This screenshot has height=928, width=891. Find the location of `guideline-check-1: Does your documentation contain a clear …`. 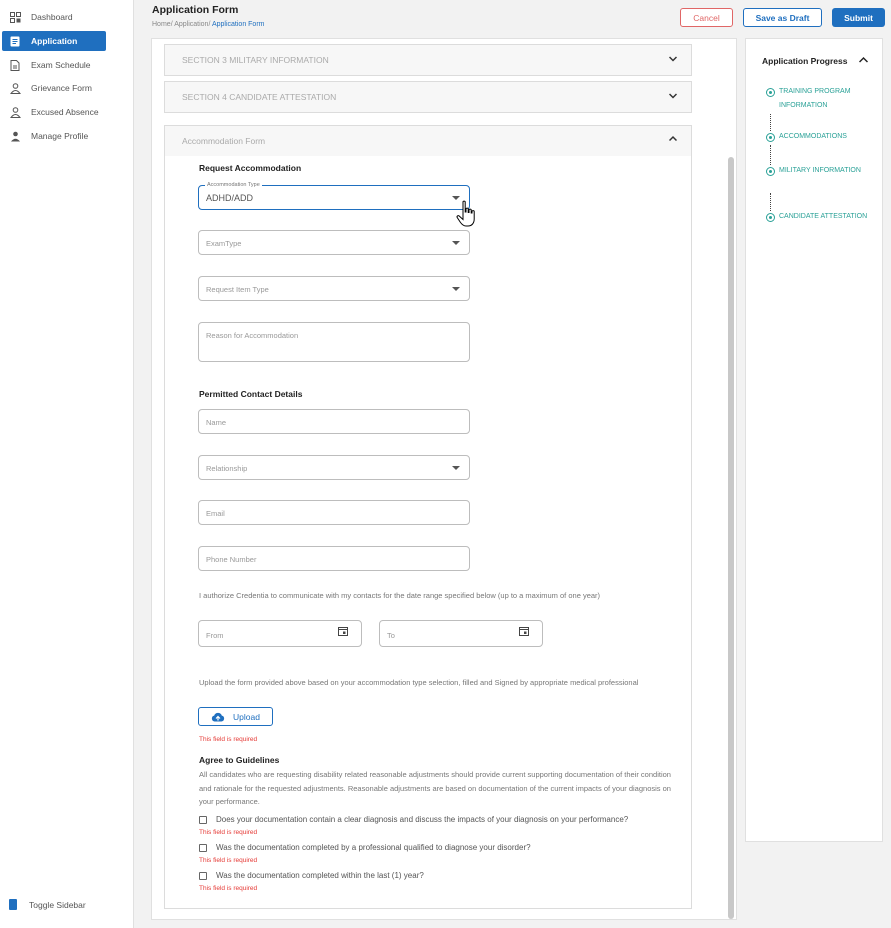

guideline-check-1: Does your documentation contain a clear … is located at coordinates (413, 819).